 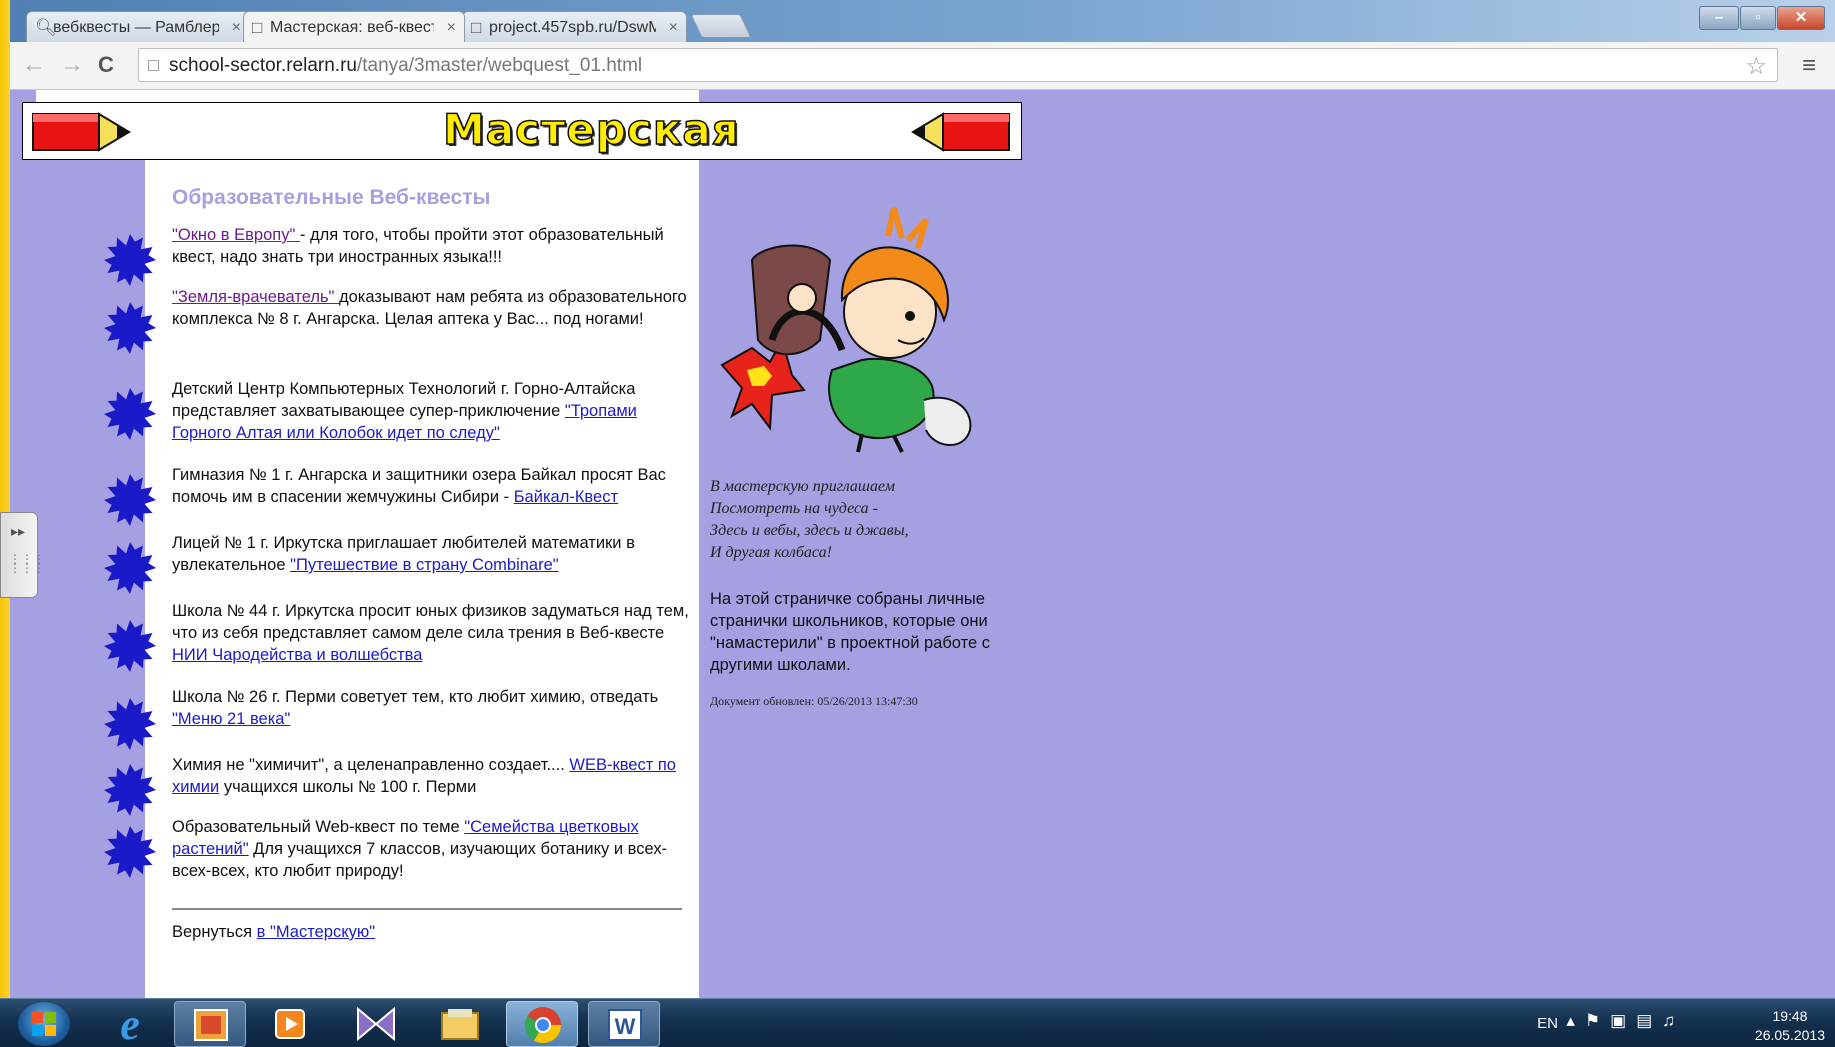 What do you see at coordinates (297, 655) in the screenshot?
I see `webquest-link: НИИ Чародейства и волшебства` at bounding box center [297, 655].